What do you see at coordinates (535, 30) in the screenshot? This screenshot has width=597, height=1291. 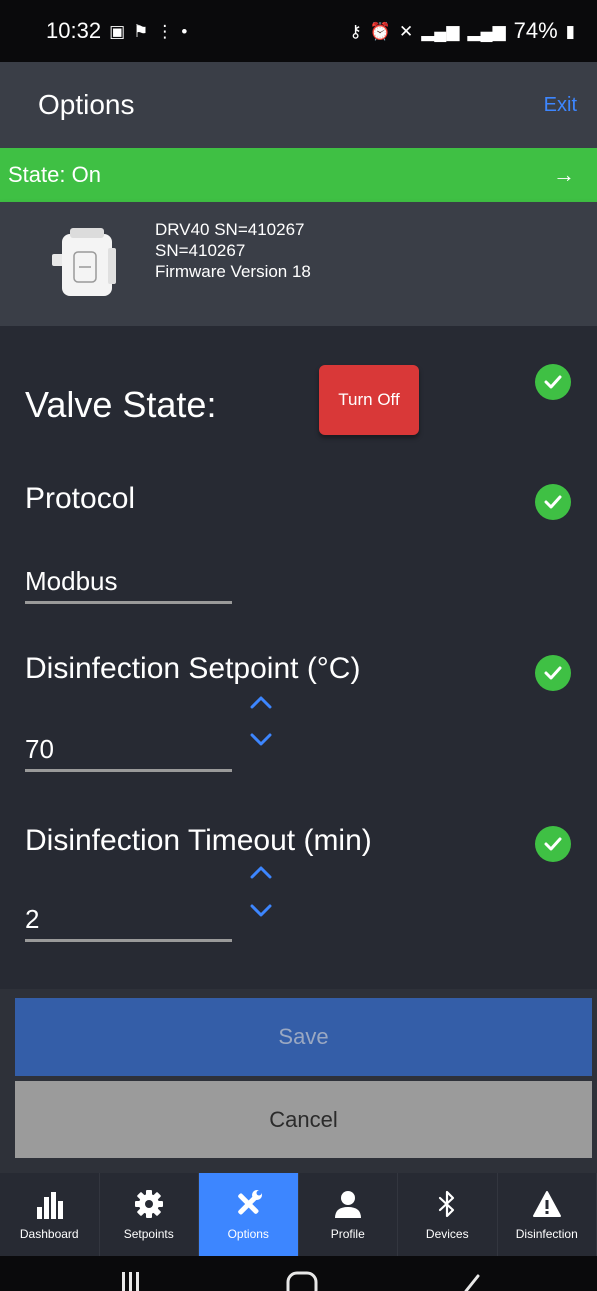 I see `battery-percent: 74%` at bounding box center [535, 30].